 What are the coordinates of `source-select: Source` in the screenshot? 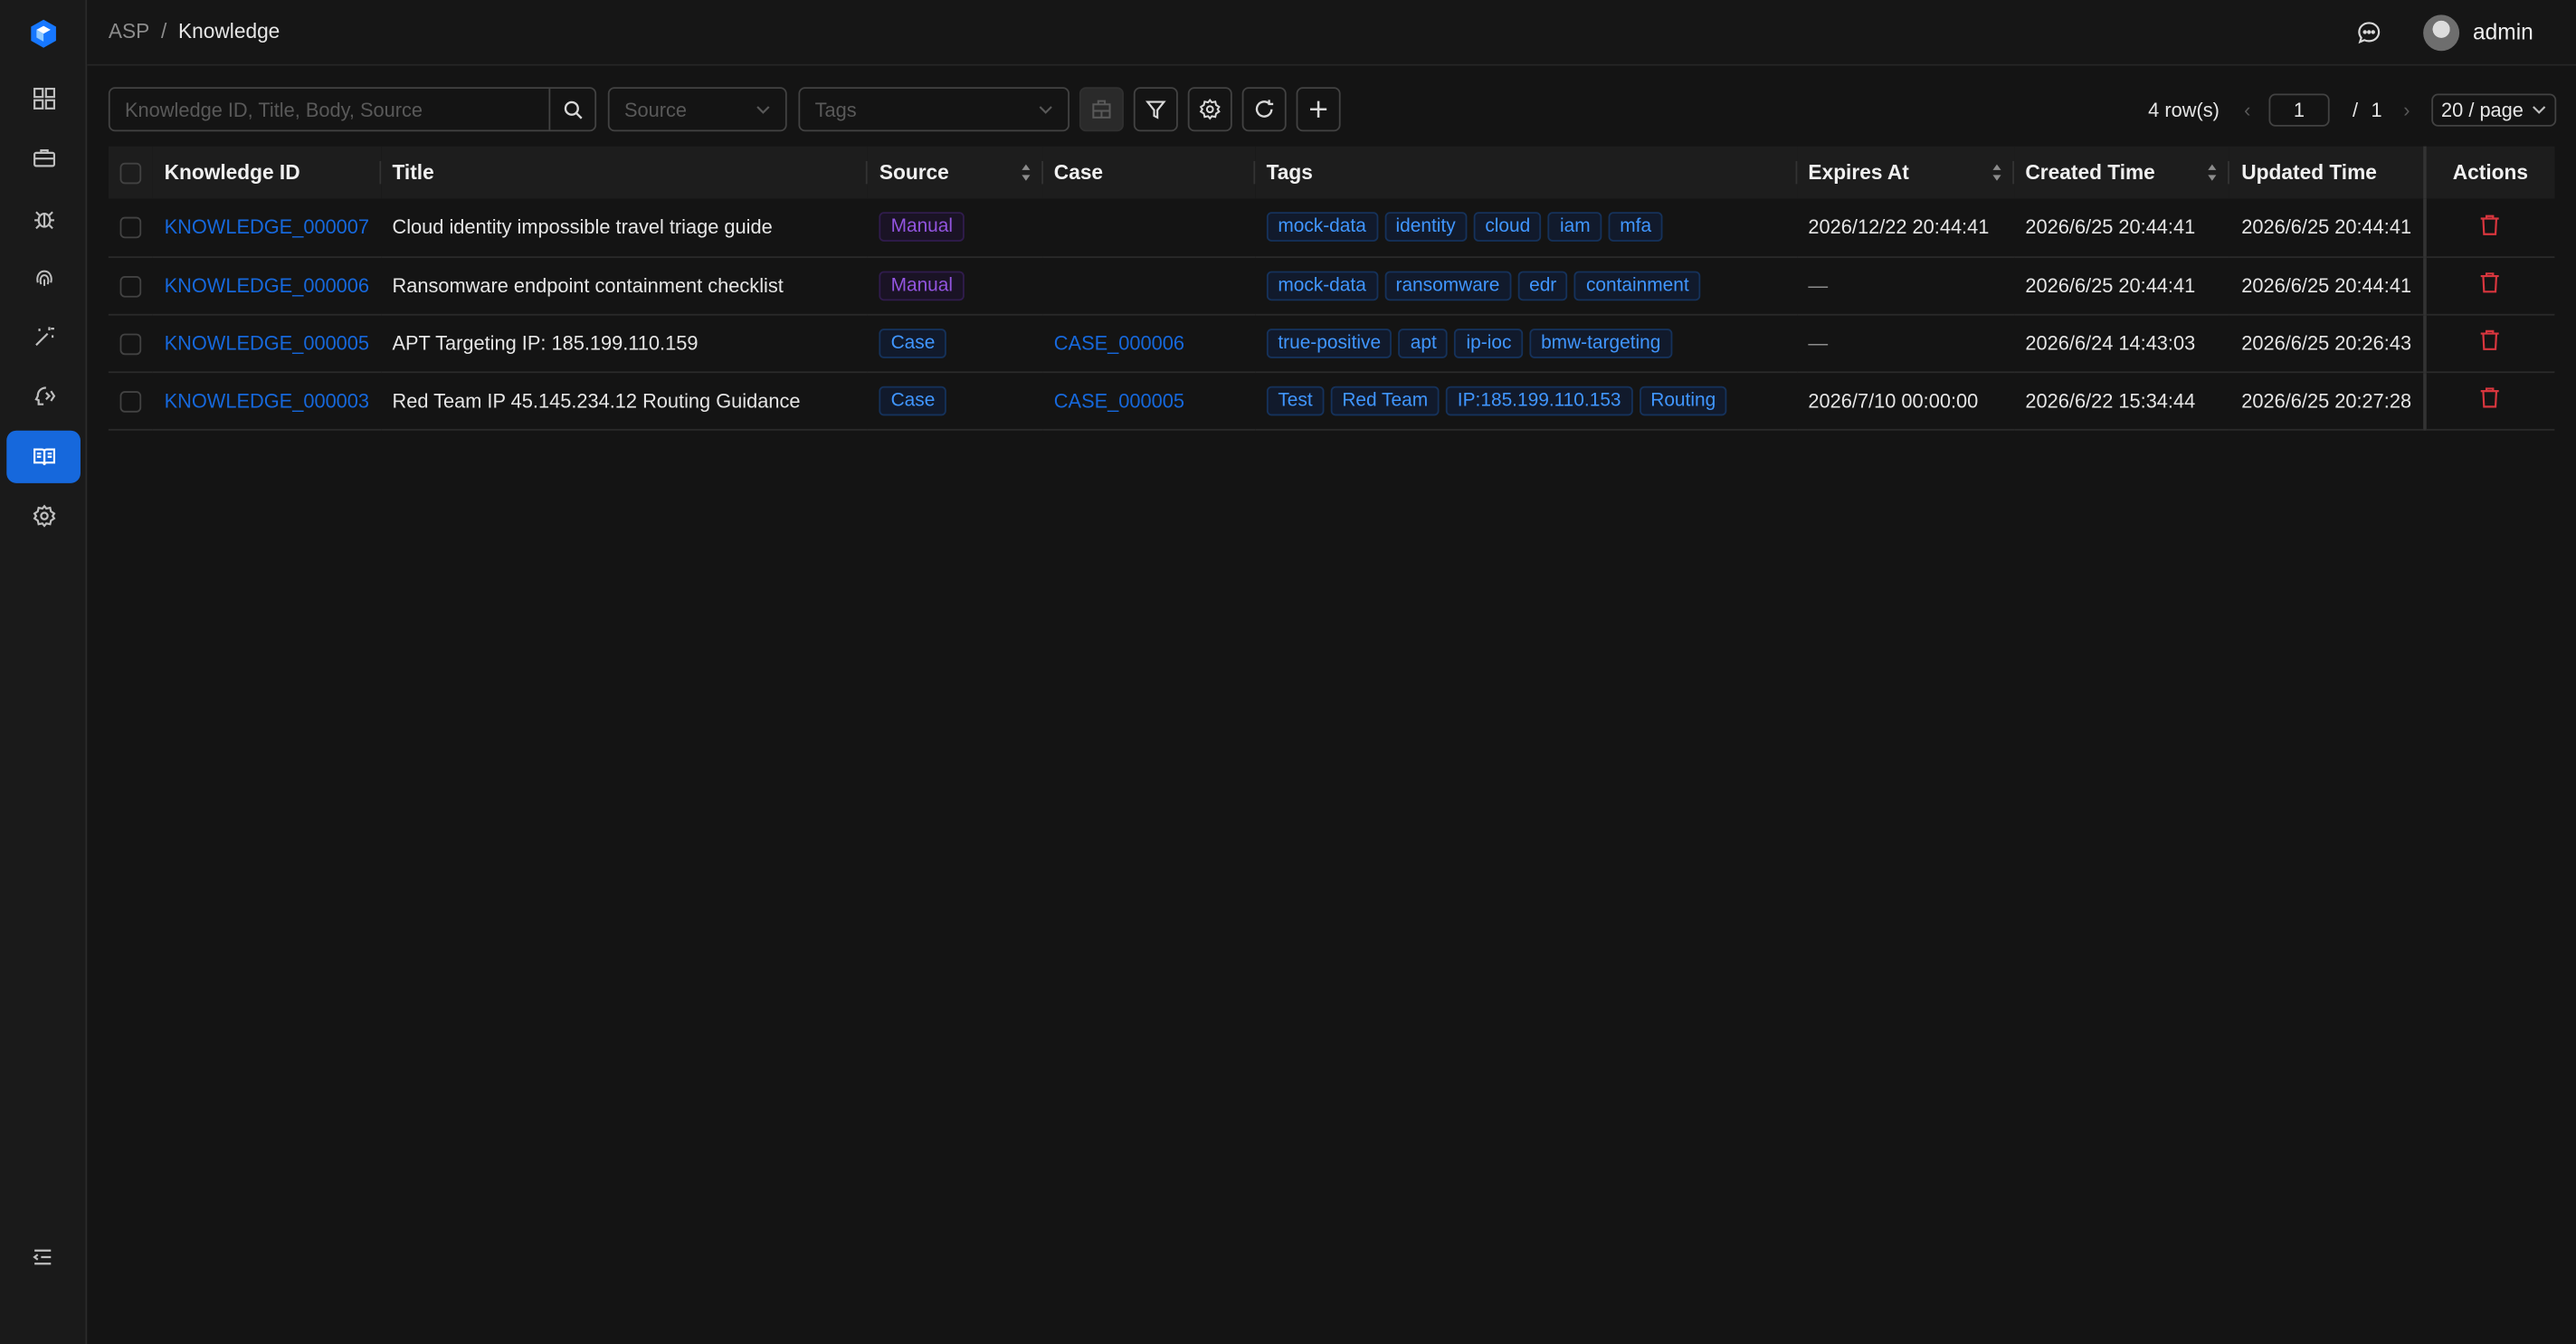 It's located at (697, 109).